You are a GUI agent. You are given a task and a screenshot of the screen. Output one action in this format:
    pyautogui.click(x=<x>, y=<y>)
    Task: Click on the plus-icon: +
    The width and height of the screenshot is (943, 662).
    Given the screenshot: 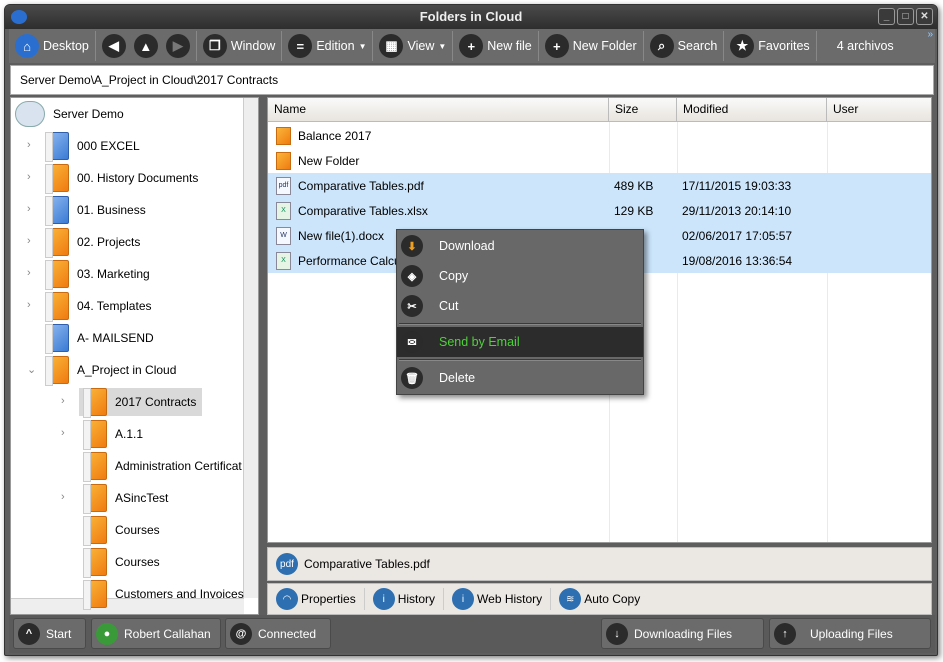 What is the action you would take?
    pyautogui.click(x=556, y=46)
    